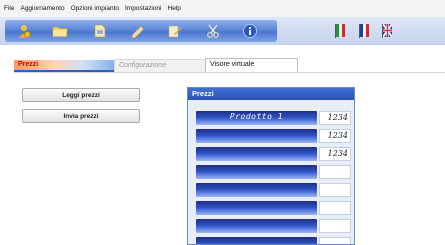 Image resolution: width=445 pixels, height=245 pixels. What do you see at coordinates (203, 93) in the screenshot?
I see `panel-title: Prezzi` at bounding box center [203, 93].